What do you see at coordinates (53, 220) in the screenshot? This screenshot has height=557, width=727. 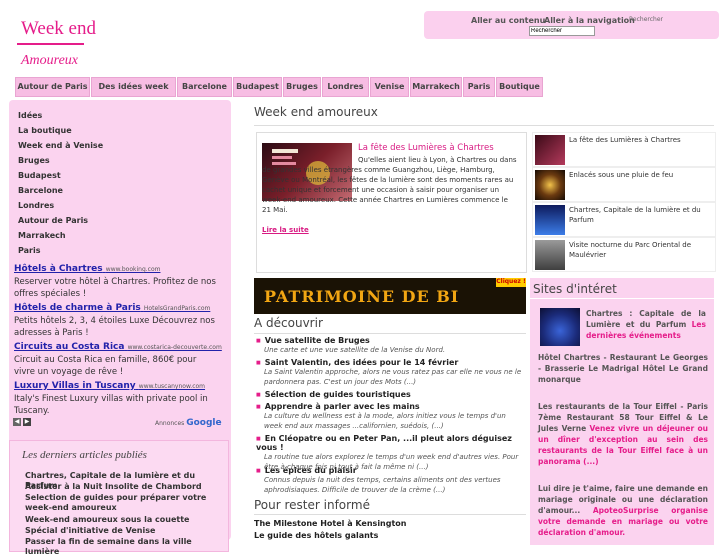 I see `sidebar-item-autour-de-paris: Autour de Paris` at bounding box center [53, 220].